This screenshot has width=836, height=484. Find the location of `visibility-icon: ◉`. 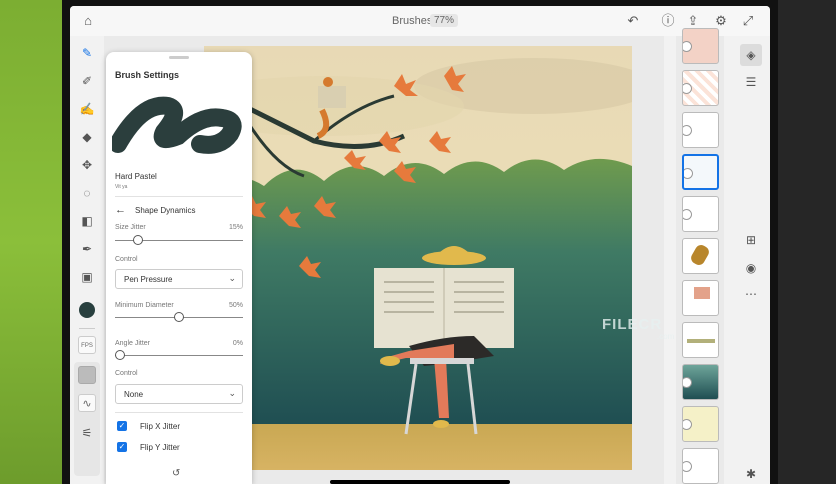

visibility-icon: ◉ is located at coordinates (751, 268).